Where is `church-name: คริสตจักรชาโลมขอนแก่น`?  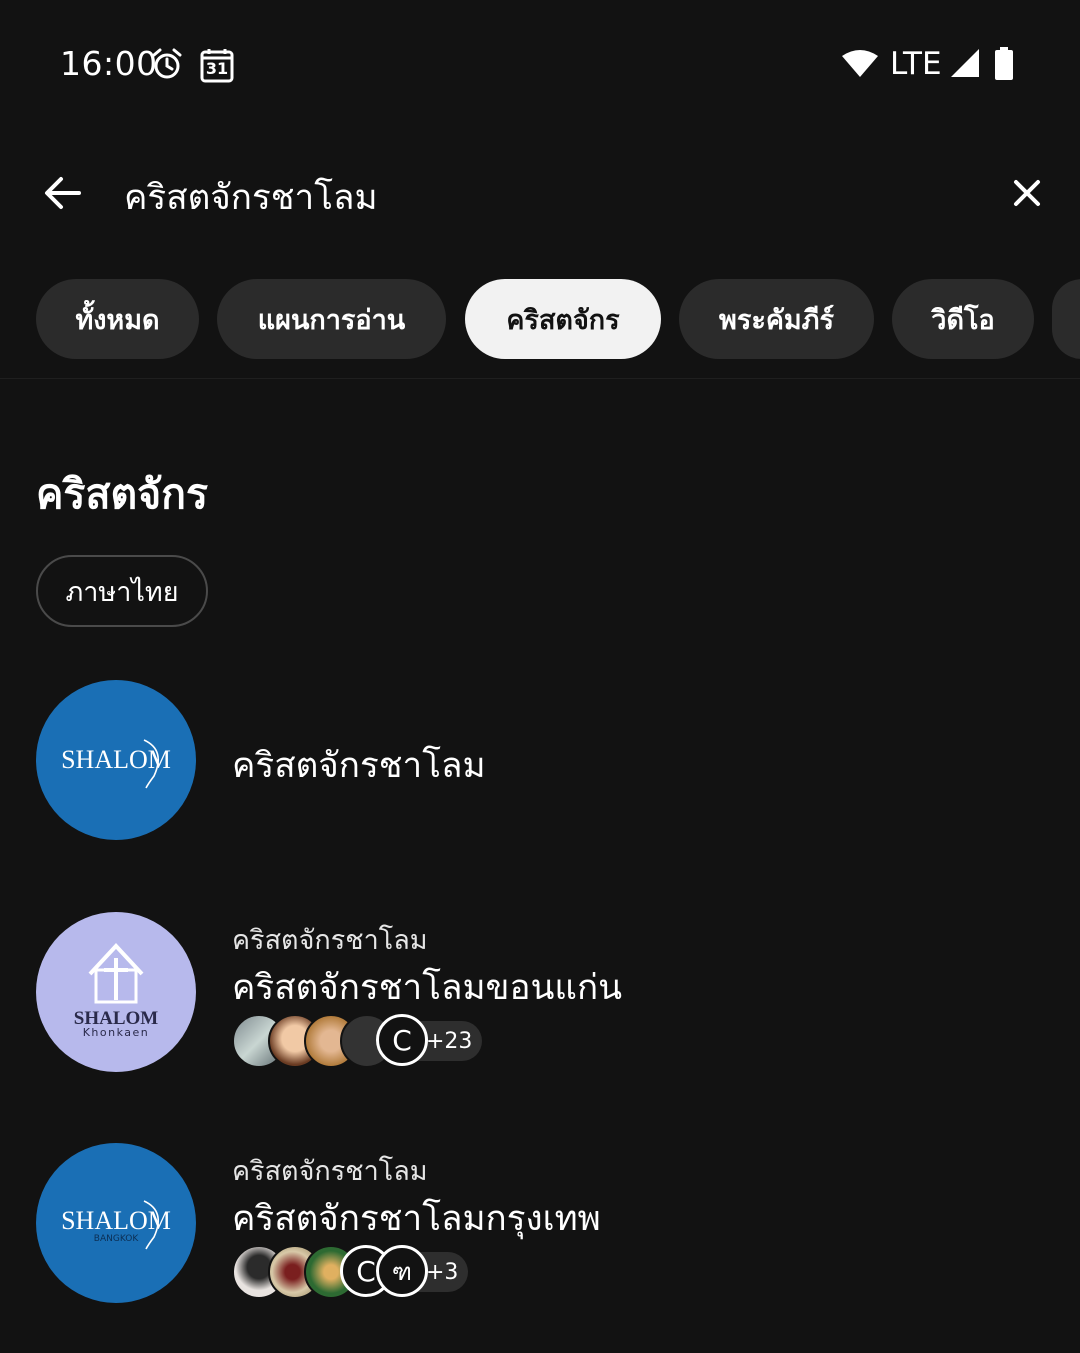 church-name: คริสตจักรชาโลมขอนแก่น is located at coordinates (427, 988).